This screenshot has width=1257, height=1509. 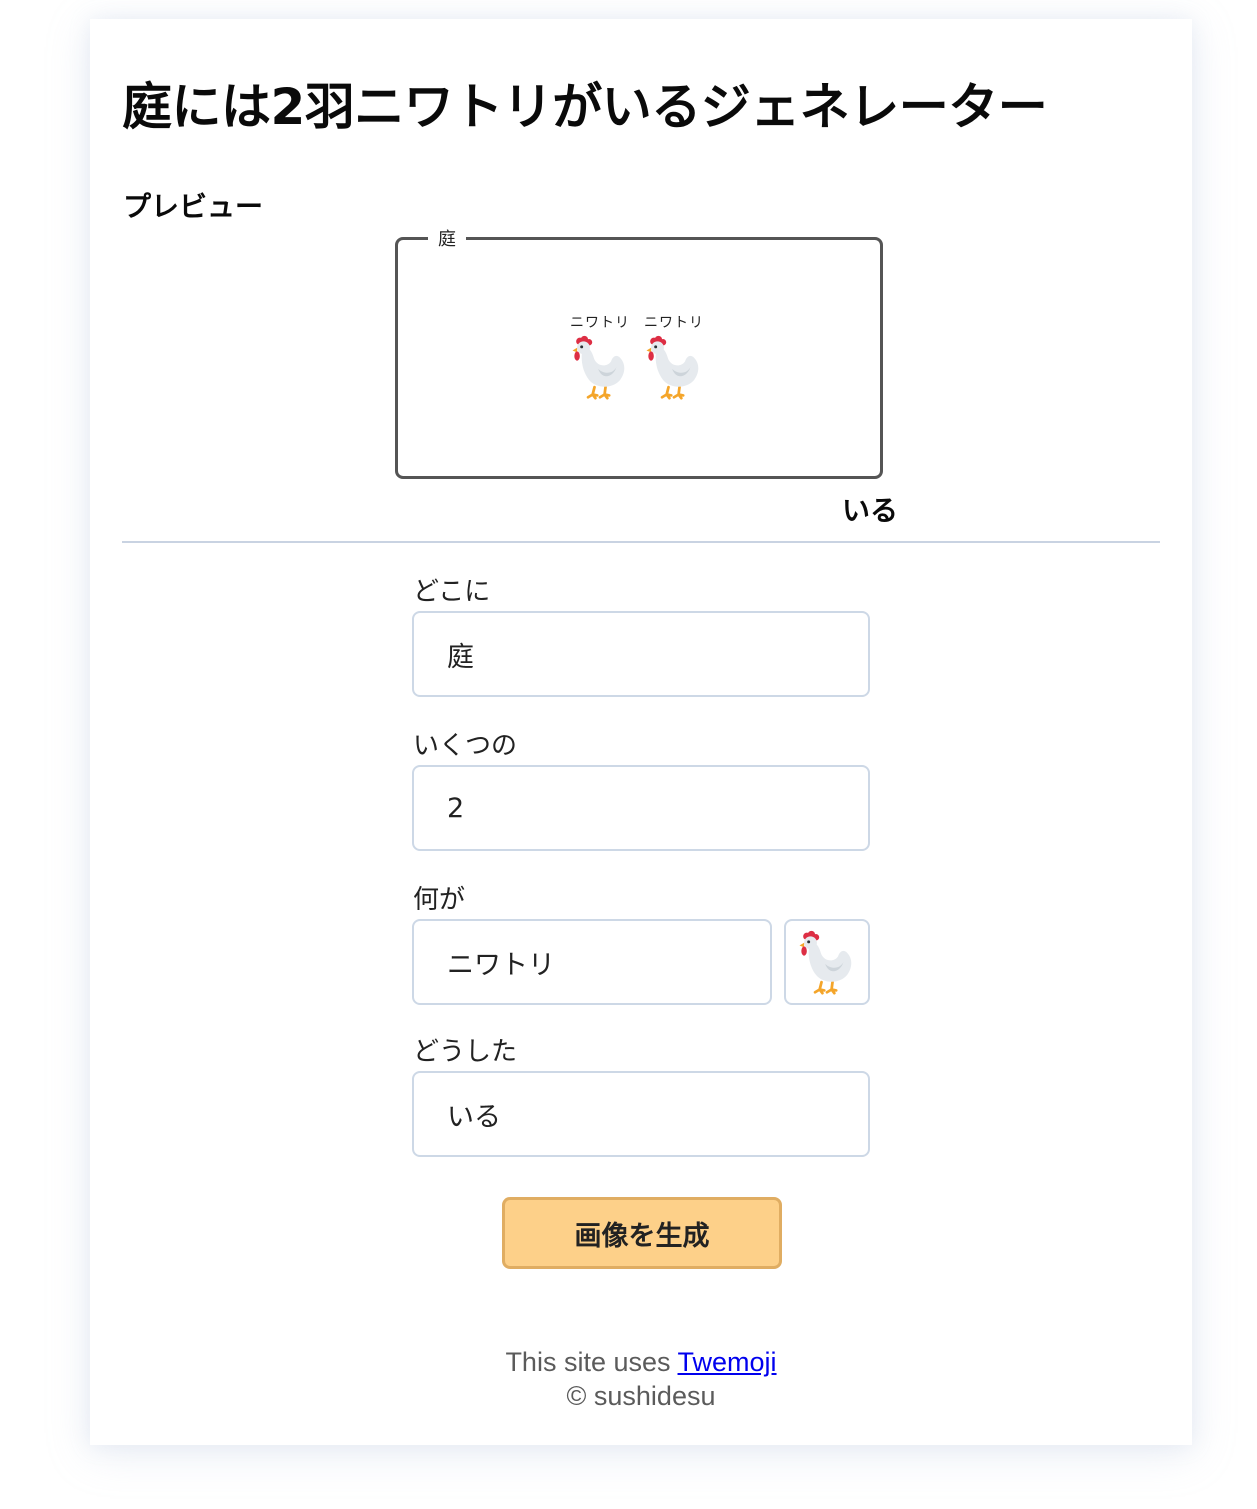 I want to click on preview-verb-label: いる, so click(x=870, y=510).